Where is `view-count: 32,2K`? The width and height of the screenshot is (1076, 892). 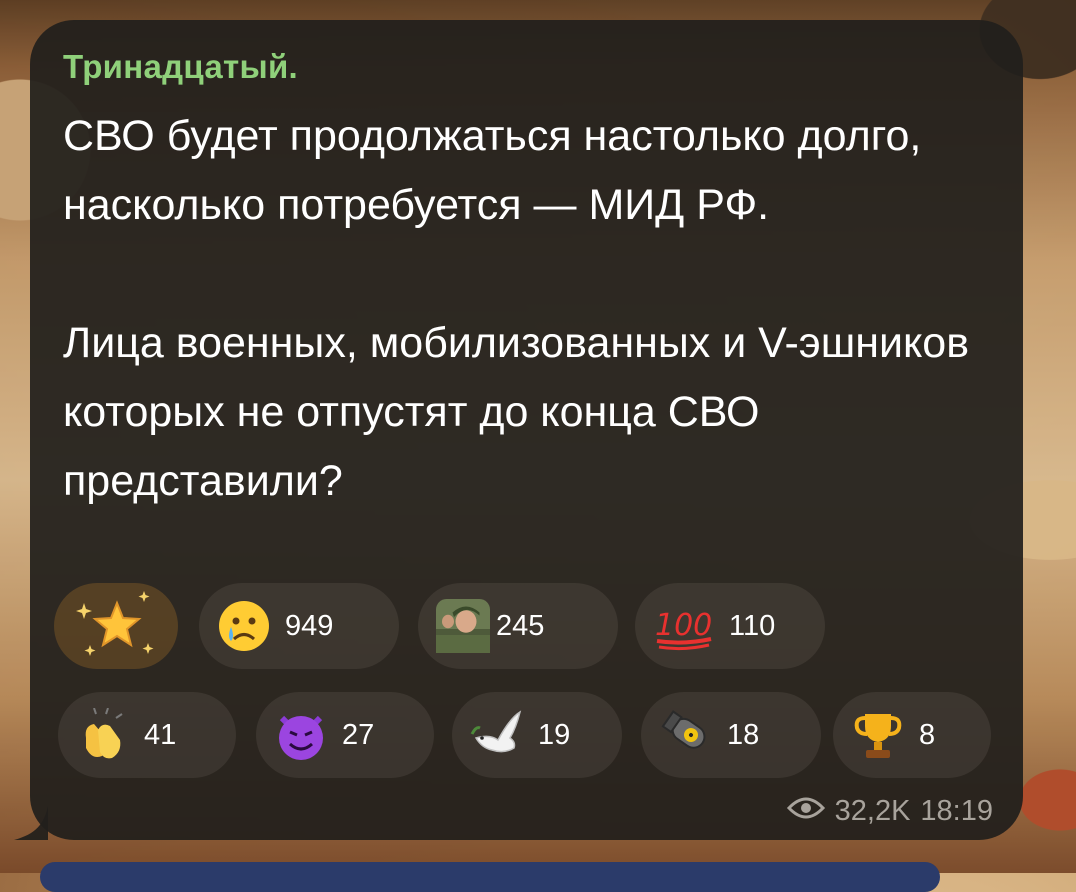
view-count: 32,2K is located at coordinates (872, 811).